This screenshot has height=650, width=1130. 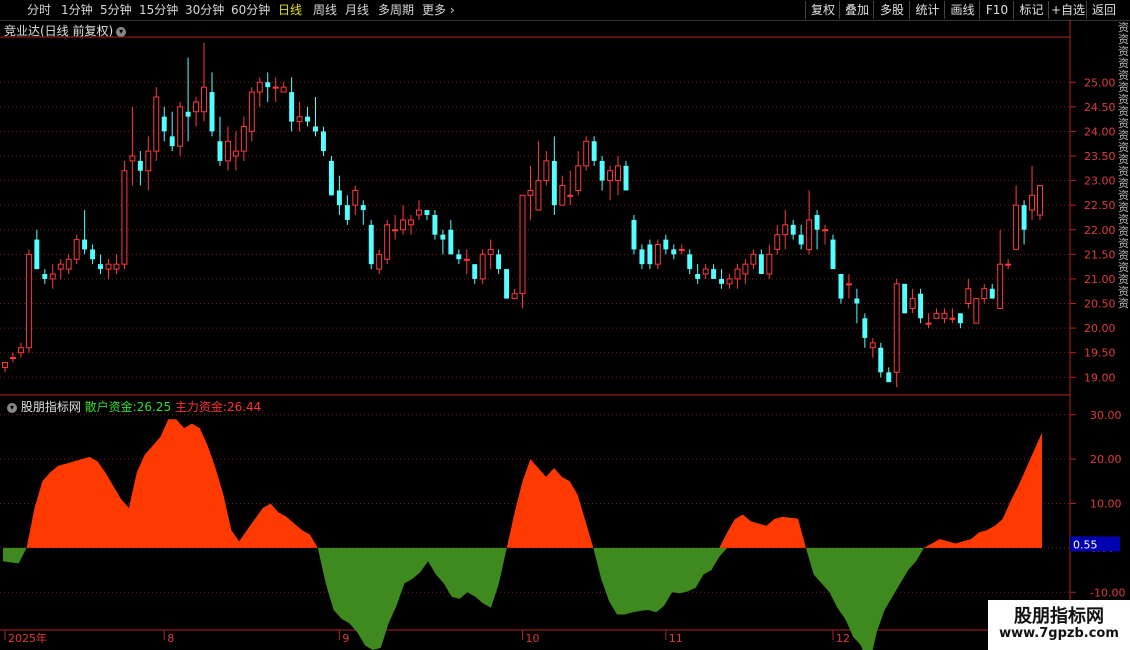 I want to click on main-ytick-label: 23.50, so click(x=1100, y=156).